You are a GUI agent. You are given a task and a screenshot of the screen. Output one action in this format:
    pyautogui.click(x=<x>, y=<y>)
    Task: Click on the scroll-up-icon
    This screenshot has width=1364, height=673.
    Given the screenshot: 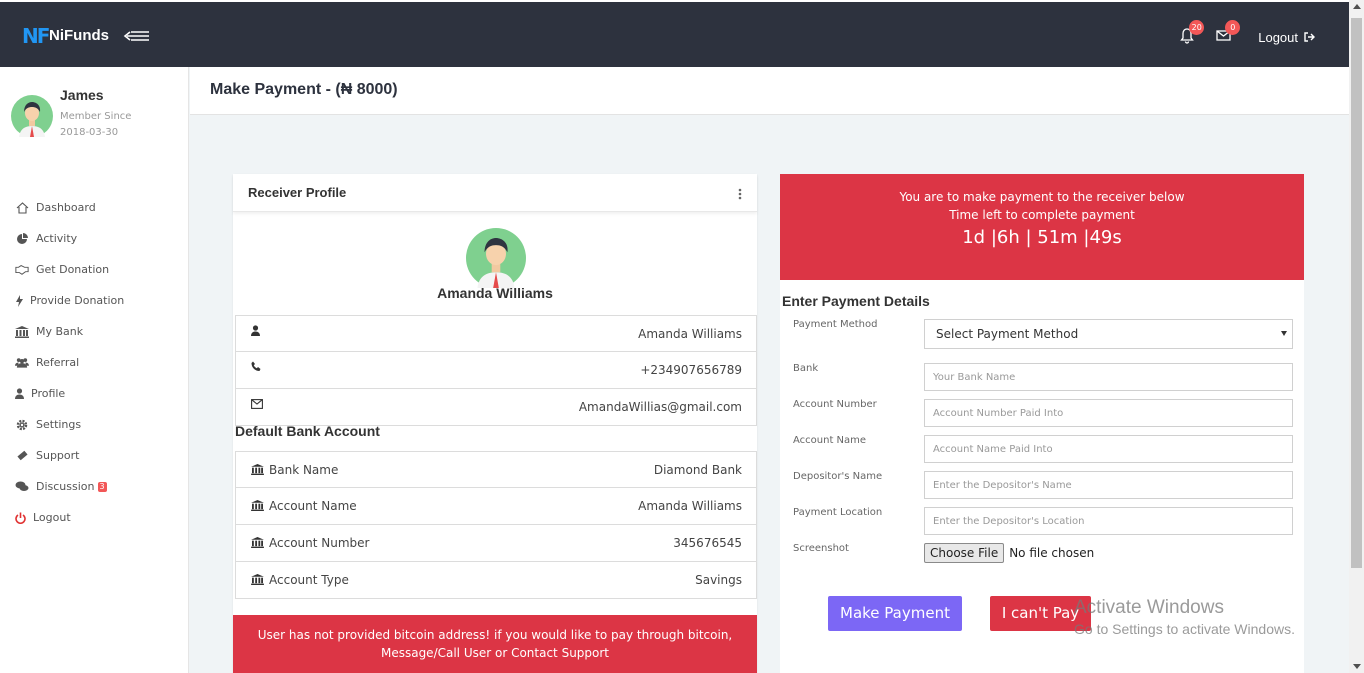 What is the action you would take?
    pyautogui.click(x=1357, y=6)
    